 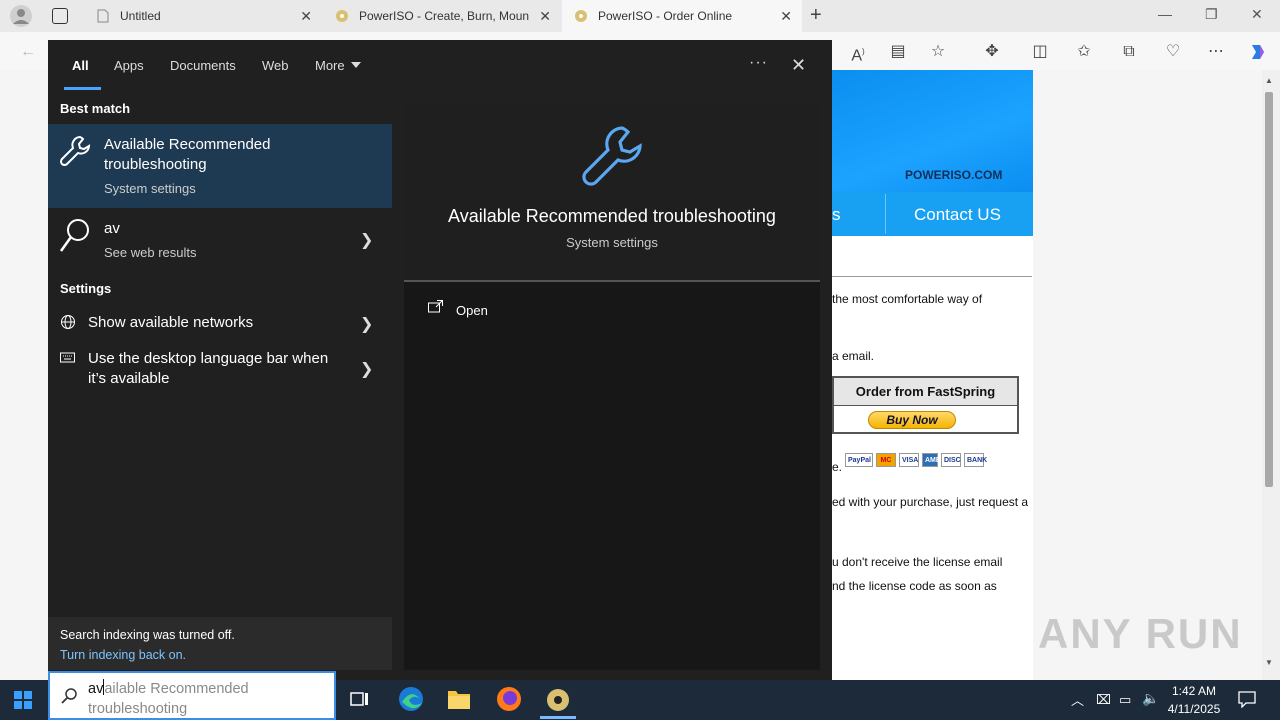 I want to click on order-header: Order from FastSpring, so click(x=925, y=392).